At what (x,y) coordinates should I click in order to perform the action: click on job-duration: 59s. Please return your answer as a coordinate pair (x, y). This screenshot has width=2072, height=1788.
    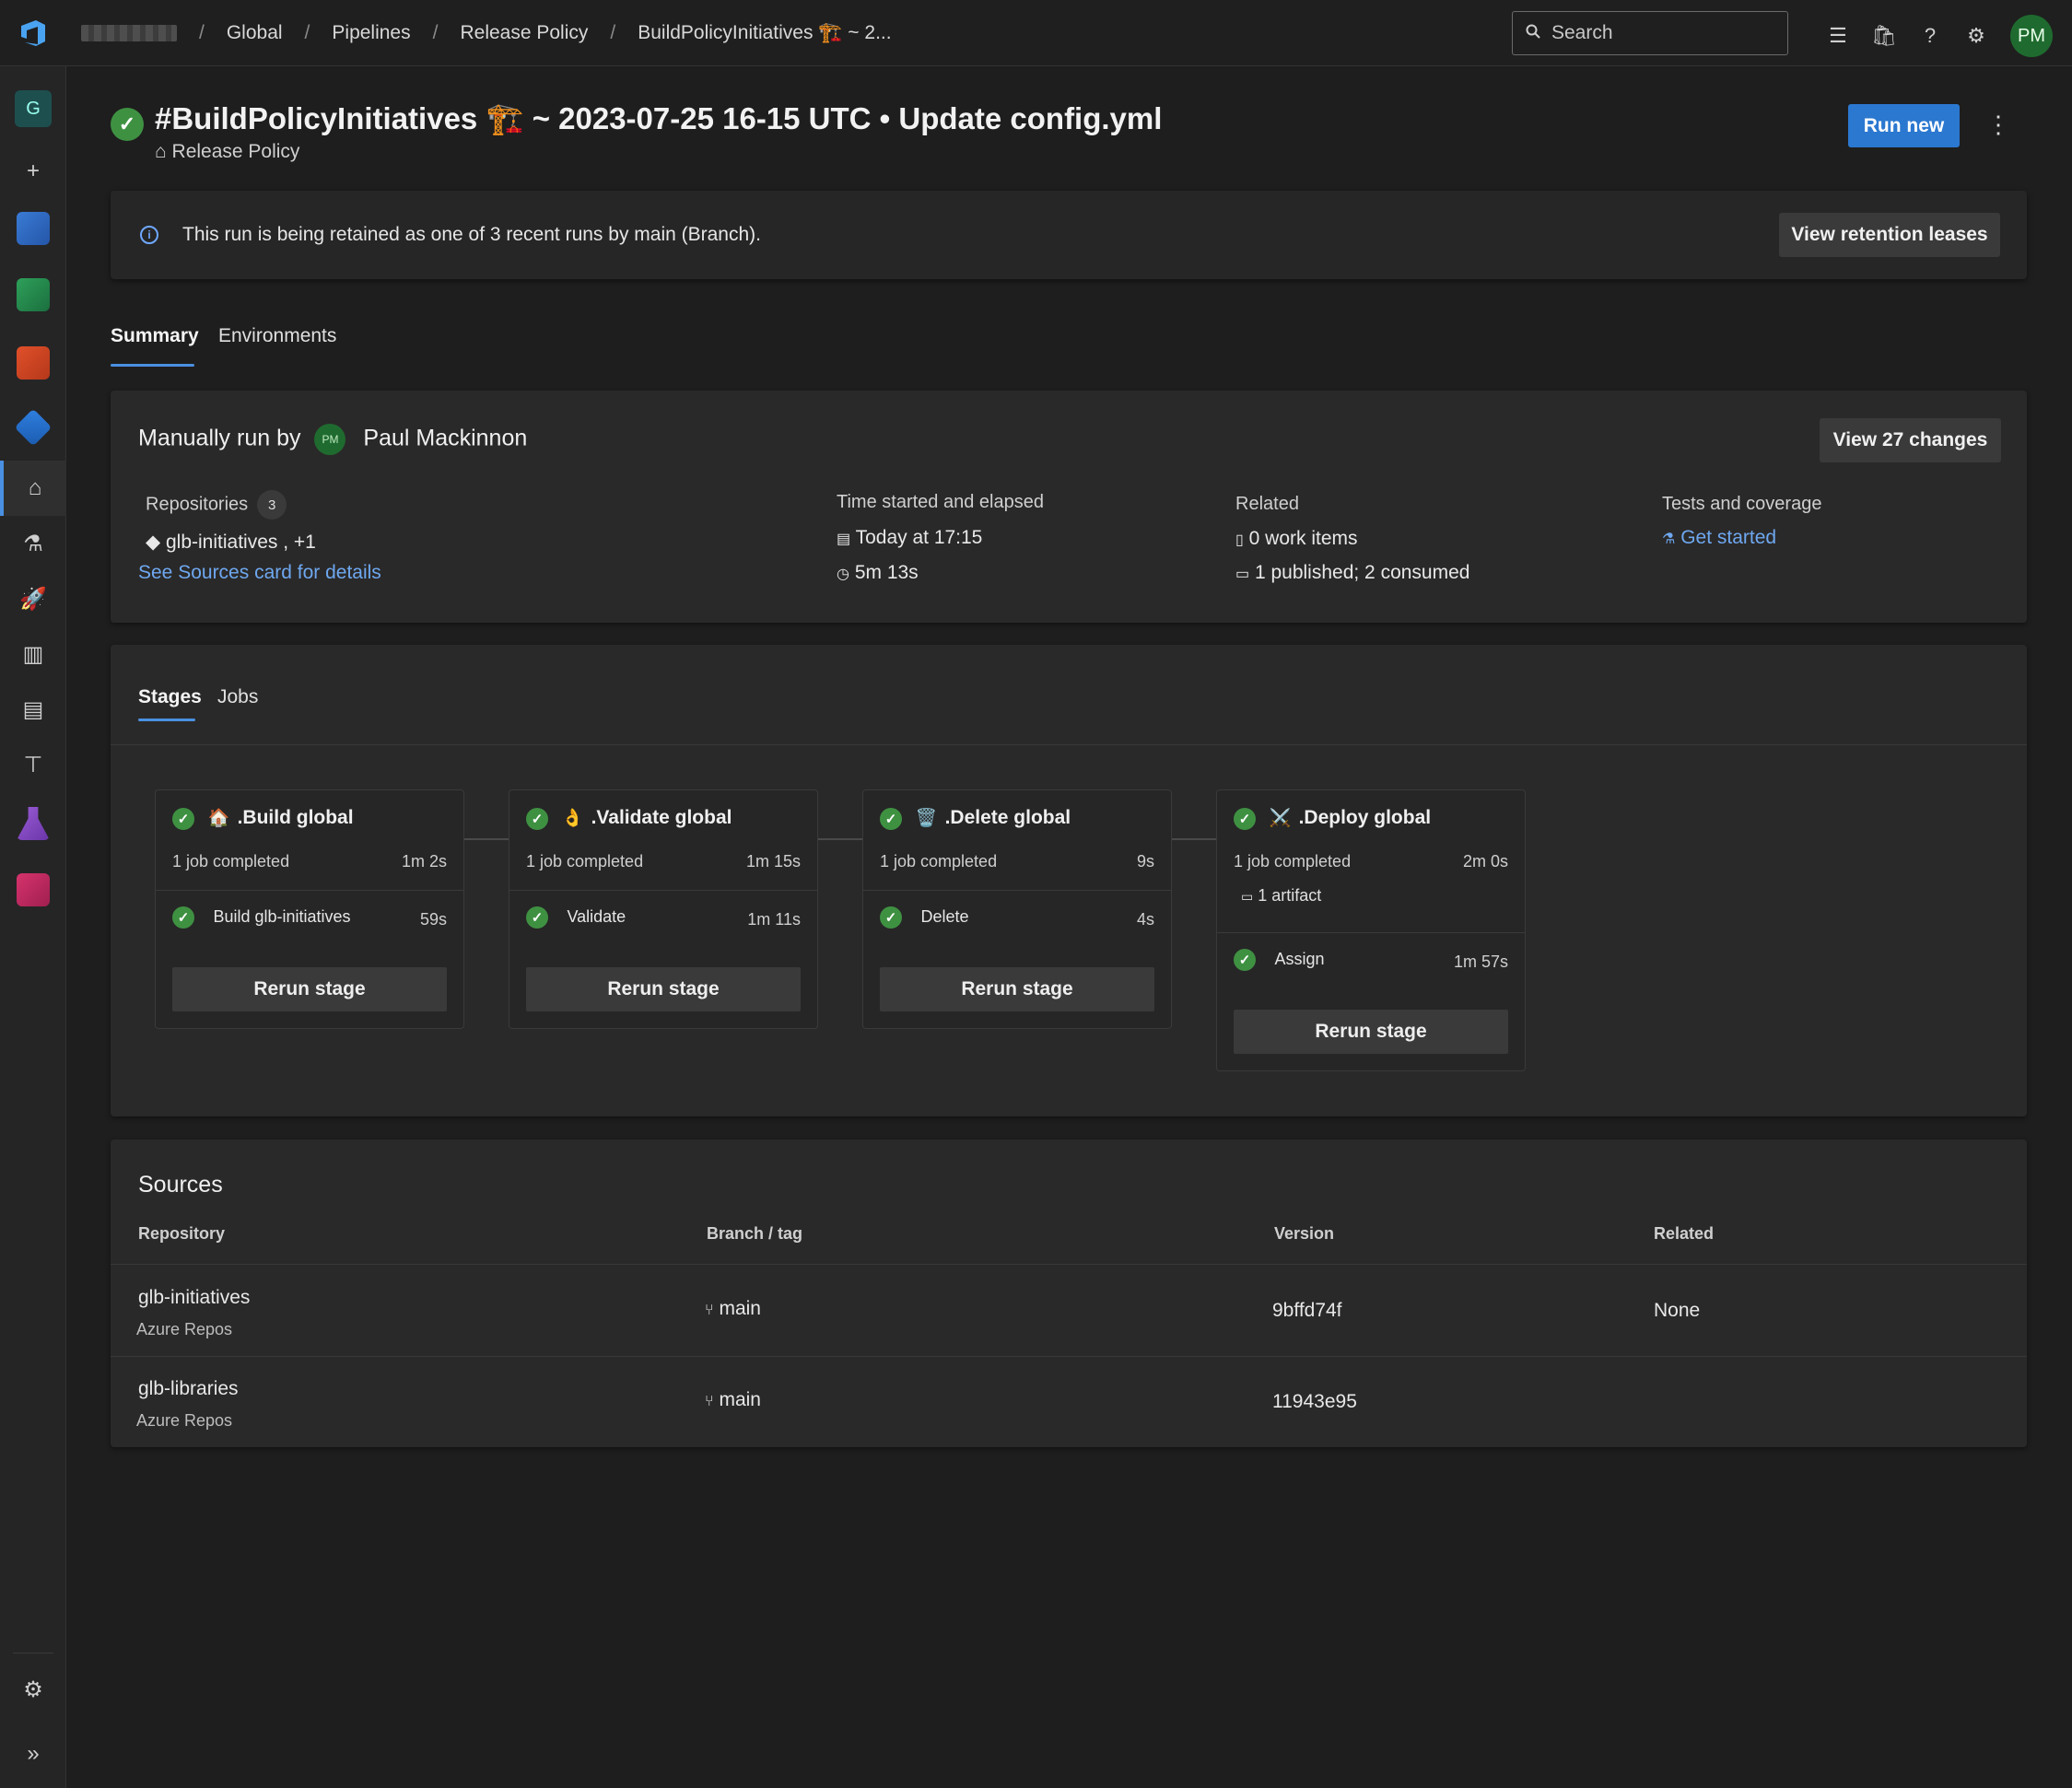
    Looking at the image, I should click on (433, 919).